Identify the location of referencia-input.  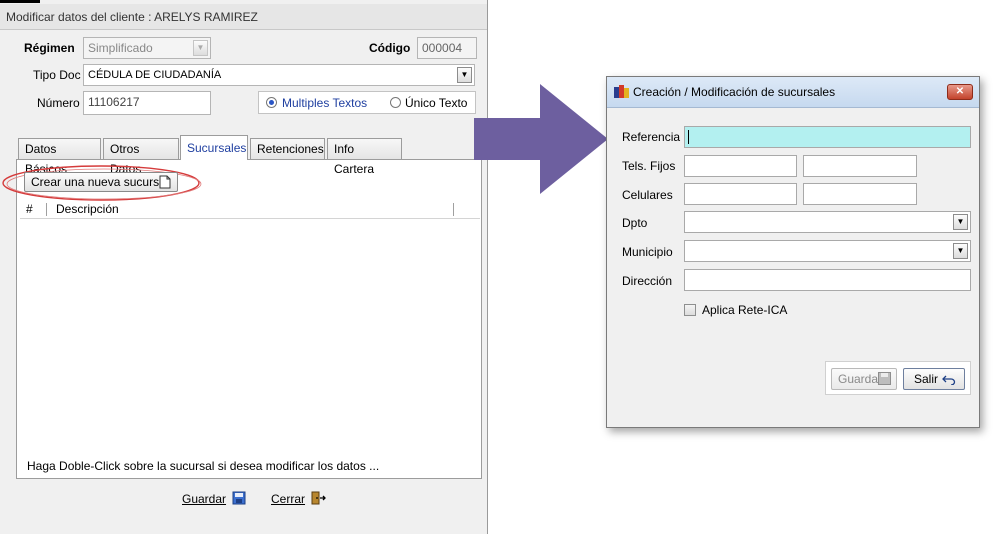
(827, 137).